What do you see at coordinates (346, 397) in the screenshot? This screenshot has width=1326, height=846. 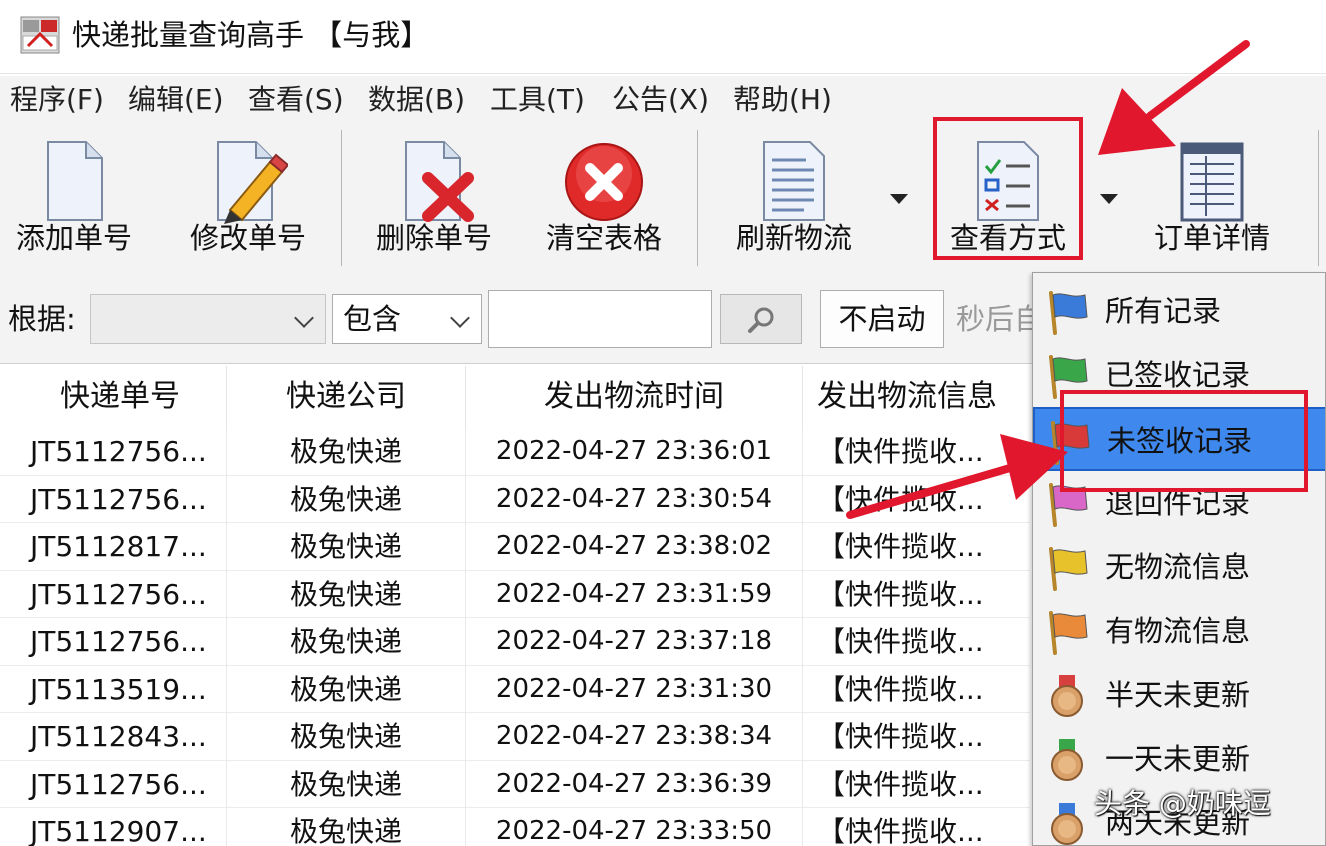 I see `column-header-courier: 快递公司` at bounding box center [346, 397].